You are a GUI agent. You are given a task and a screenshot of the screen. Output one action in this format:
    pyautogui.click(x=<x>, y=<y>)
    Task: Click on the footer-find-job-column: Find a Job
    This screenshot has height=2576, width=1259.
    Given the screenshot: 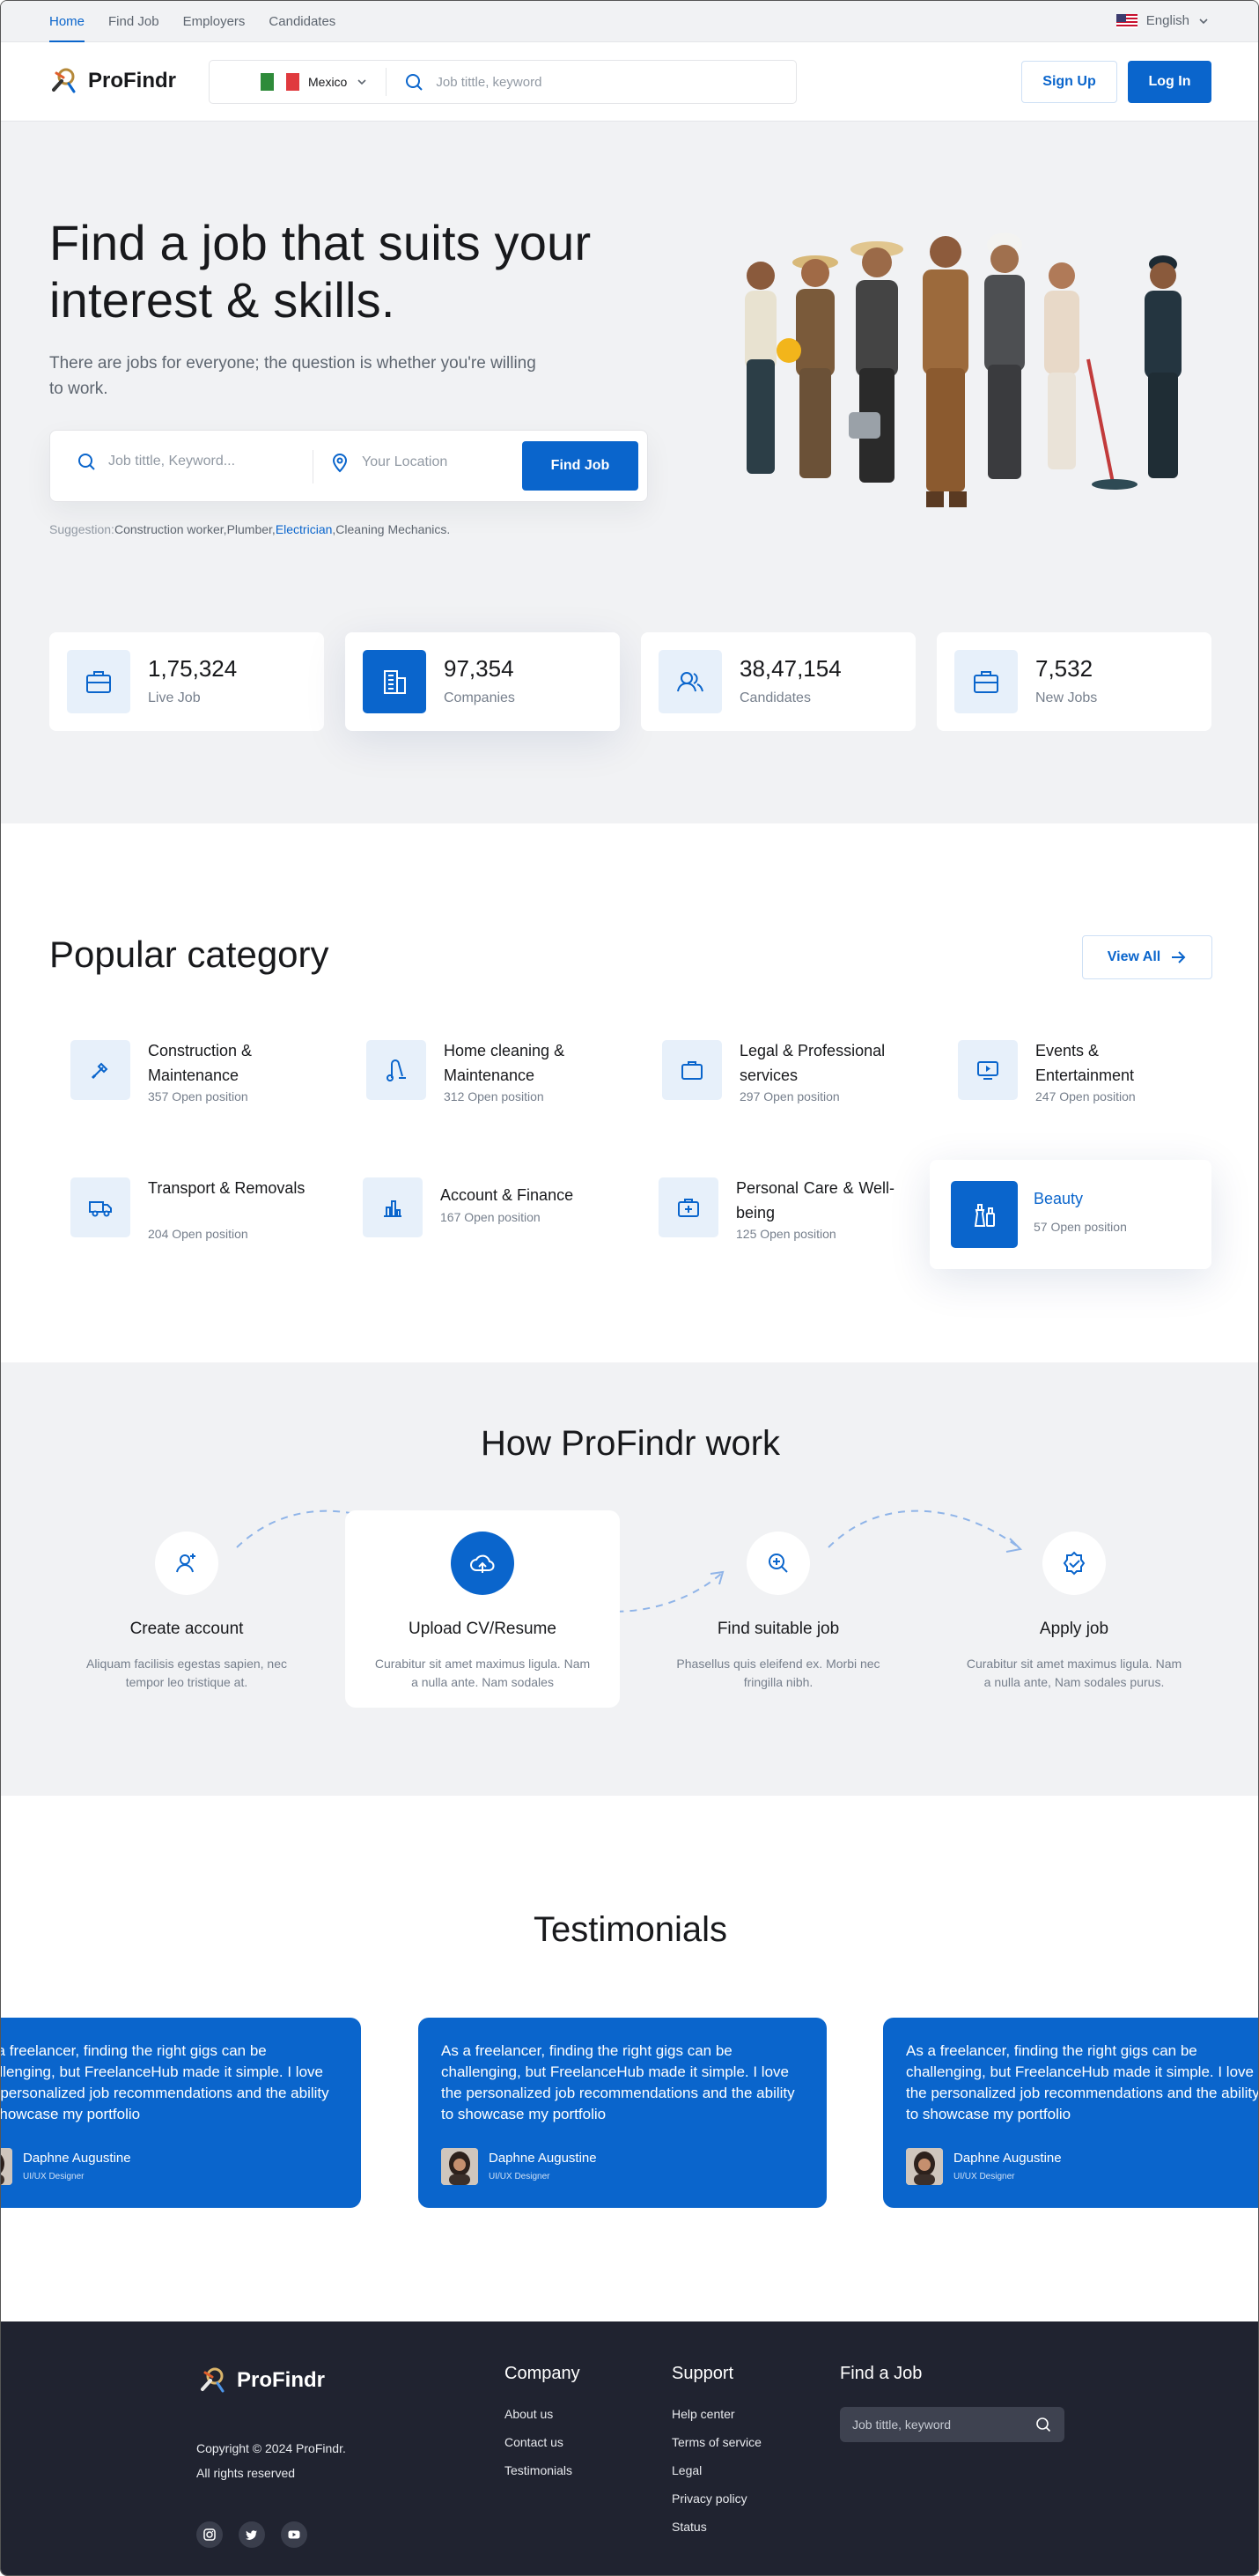 What is the action you would take?
    pyautogui.click(x=881, y=2385)
    